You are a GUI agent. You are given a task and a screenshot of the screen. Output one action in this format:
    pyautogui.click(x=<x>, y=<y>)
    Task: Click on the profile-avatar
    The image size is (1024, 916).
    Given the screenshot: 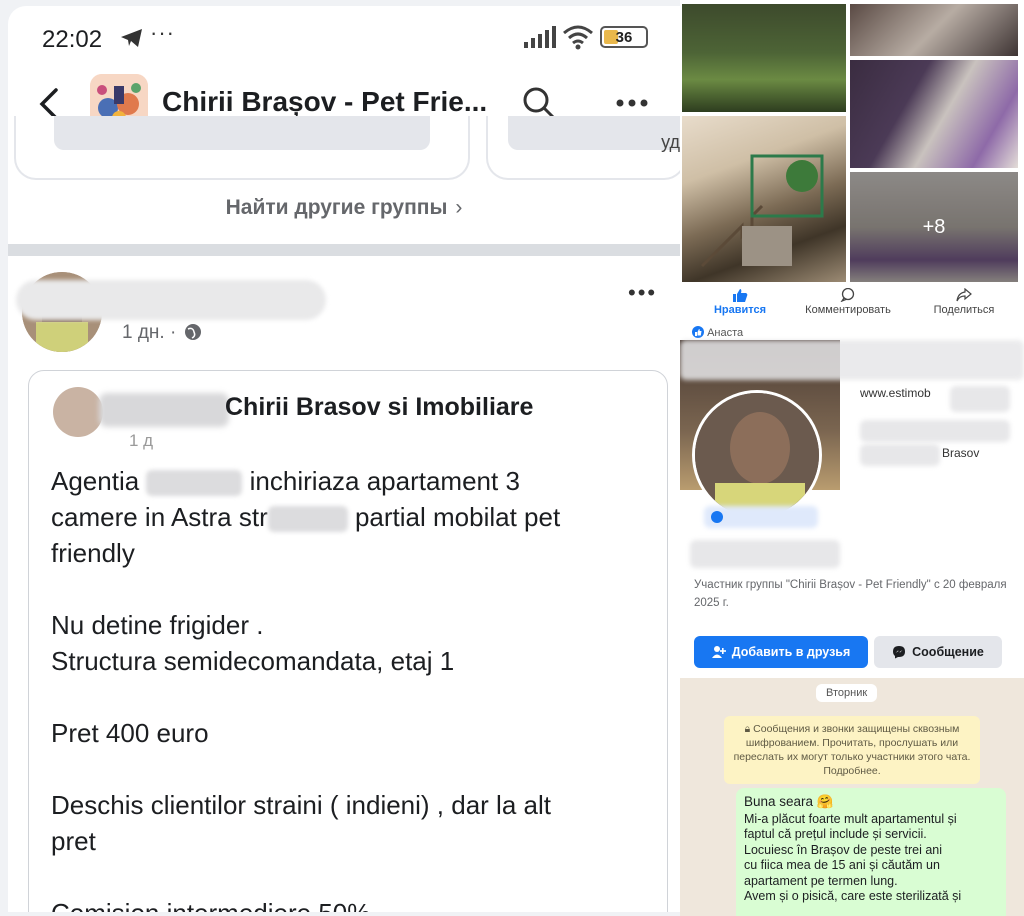 What is the action you would take?
    pyautogui.click(x=757, y=455)
    